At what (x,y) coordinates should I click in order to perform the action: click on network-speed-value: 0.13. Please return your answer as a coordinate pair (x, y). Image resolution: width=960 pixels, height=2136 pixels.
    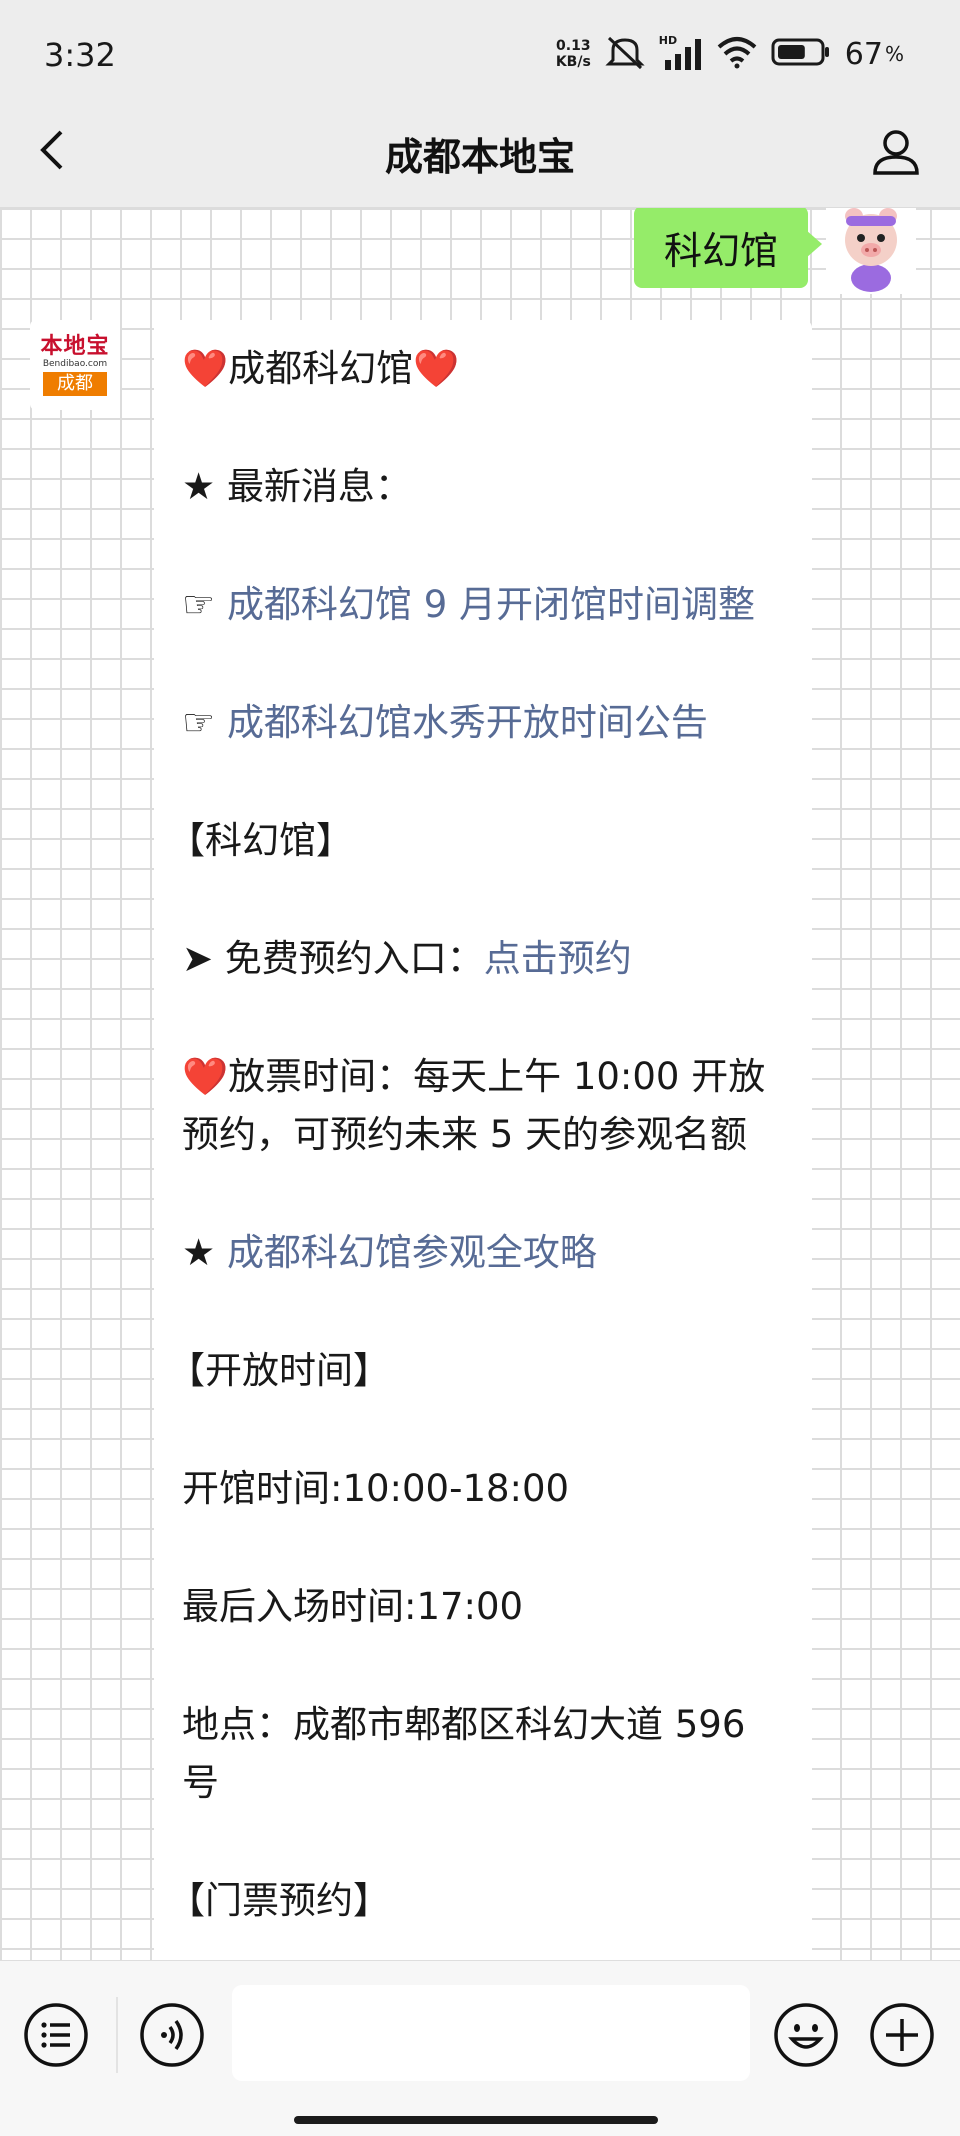
    Looking at the image, I should click on (573, 46).